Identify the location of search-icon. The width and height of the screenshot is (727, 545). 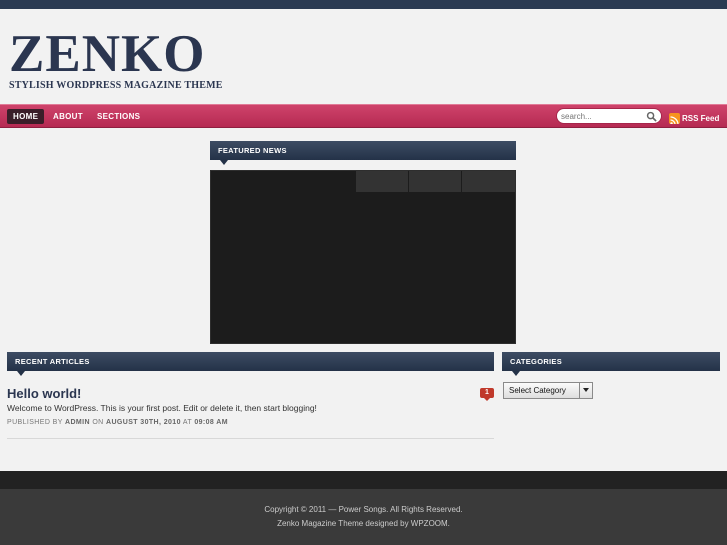
(651, 116).